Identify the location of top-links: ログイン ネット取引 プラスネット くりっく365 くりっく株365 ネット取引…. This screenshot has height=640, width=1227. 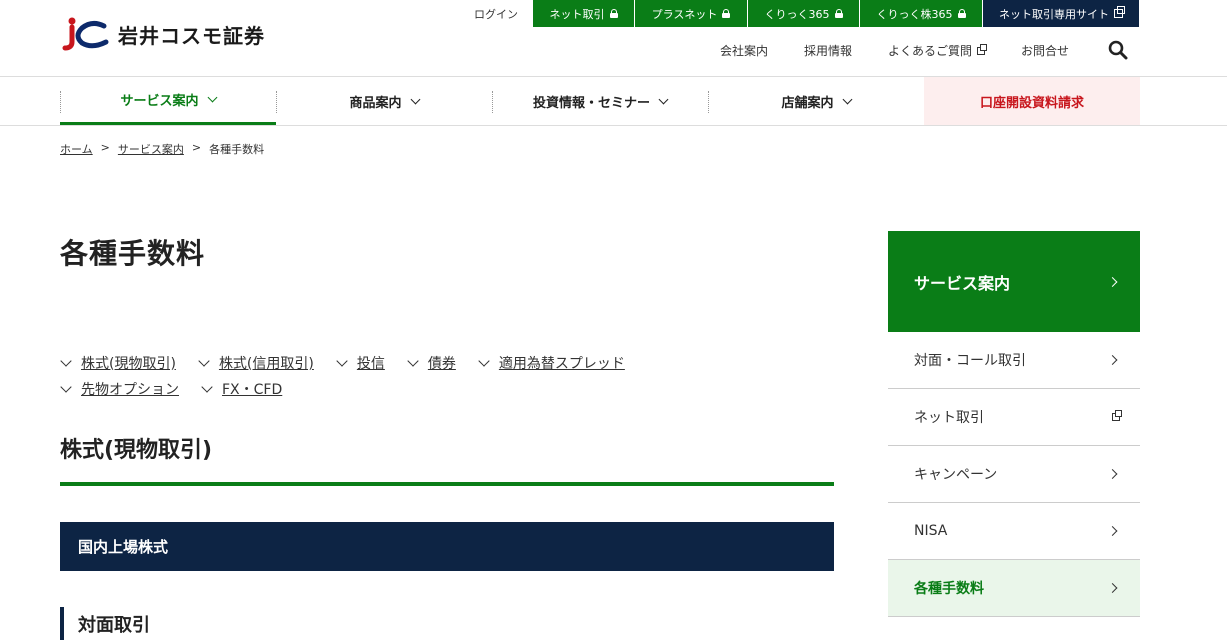
(799, 13).